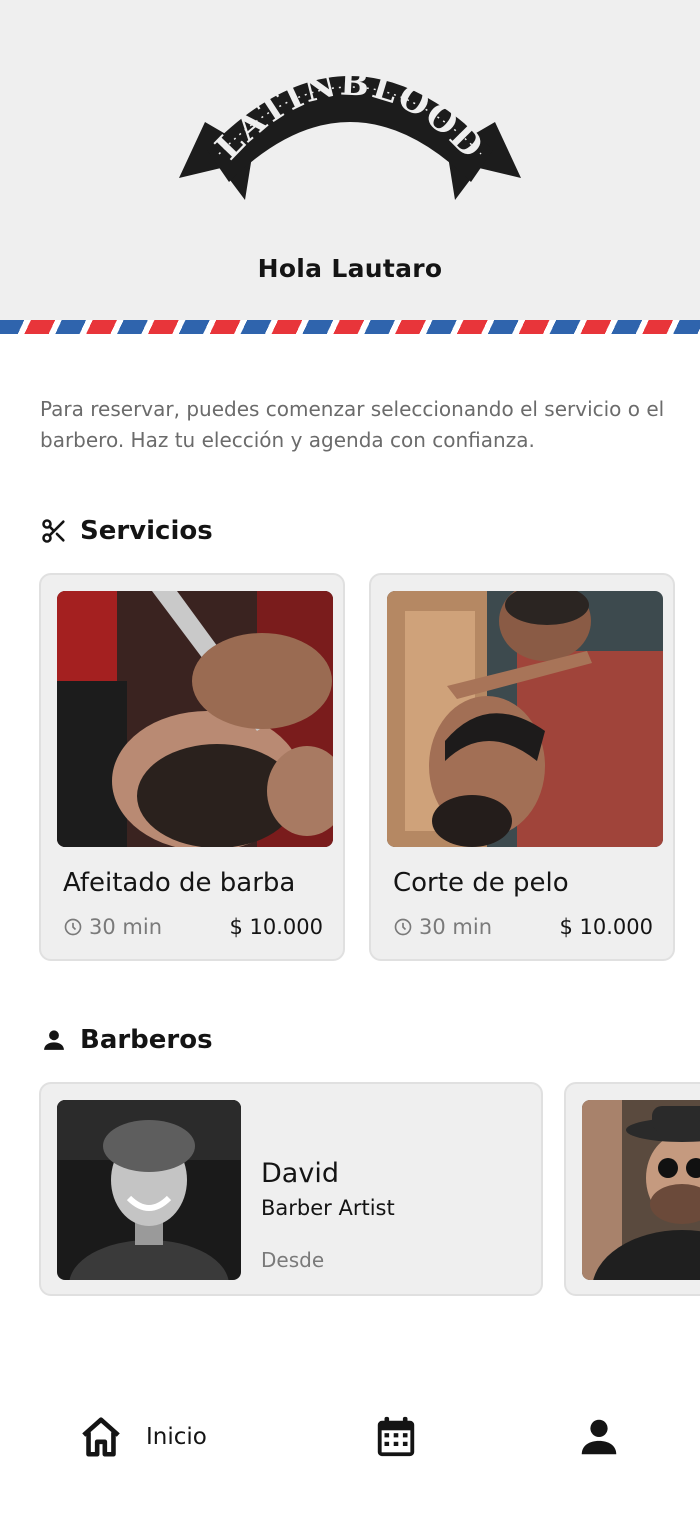 This screenshot has height=1514, width=700. I want to click on calendar-icon, so click(396, 1436).